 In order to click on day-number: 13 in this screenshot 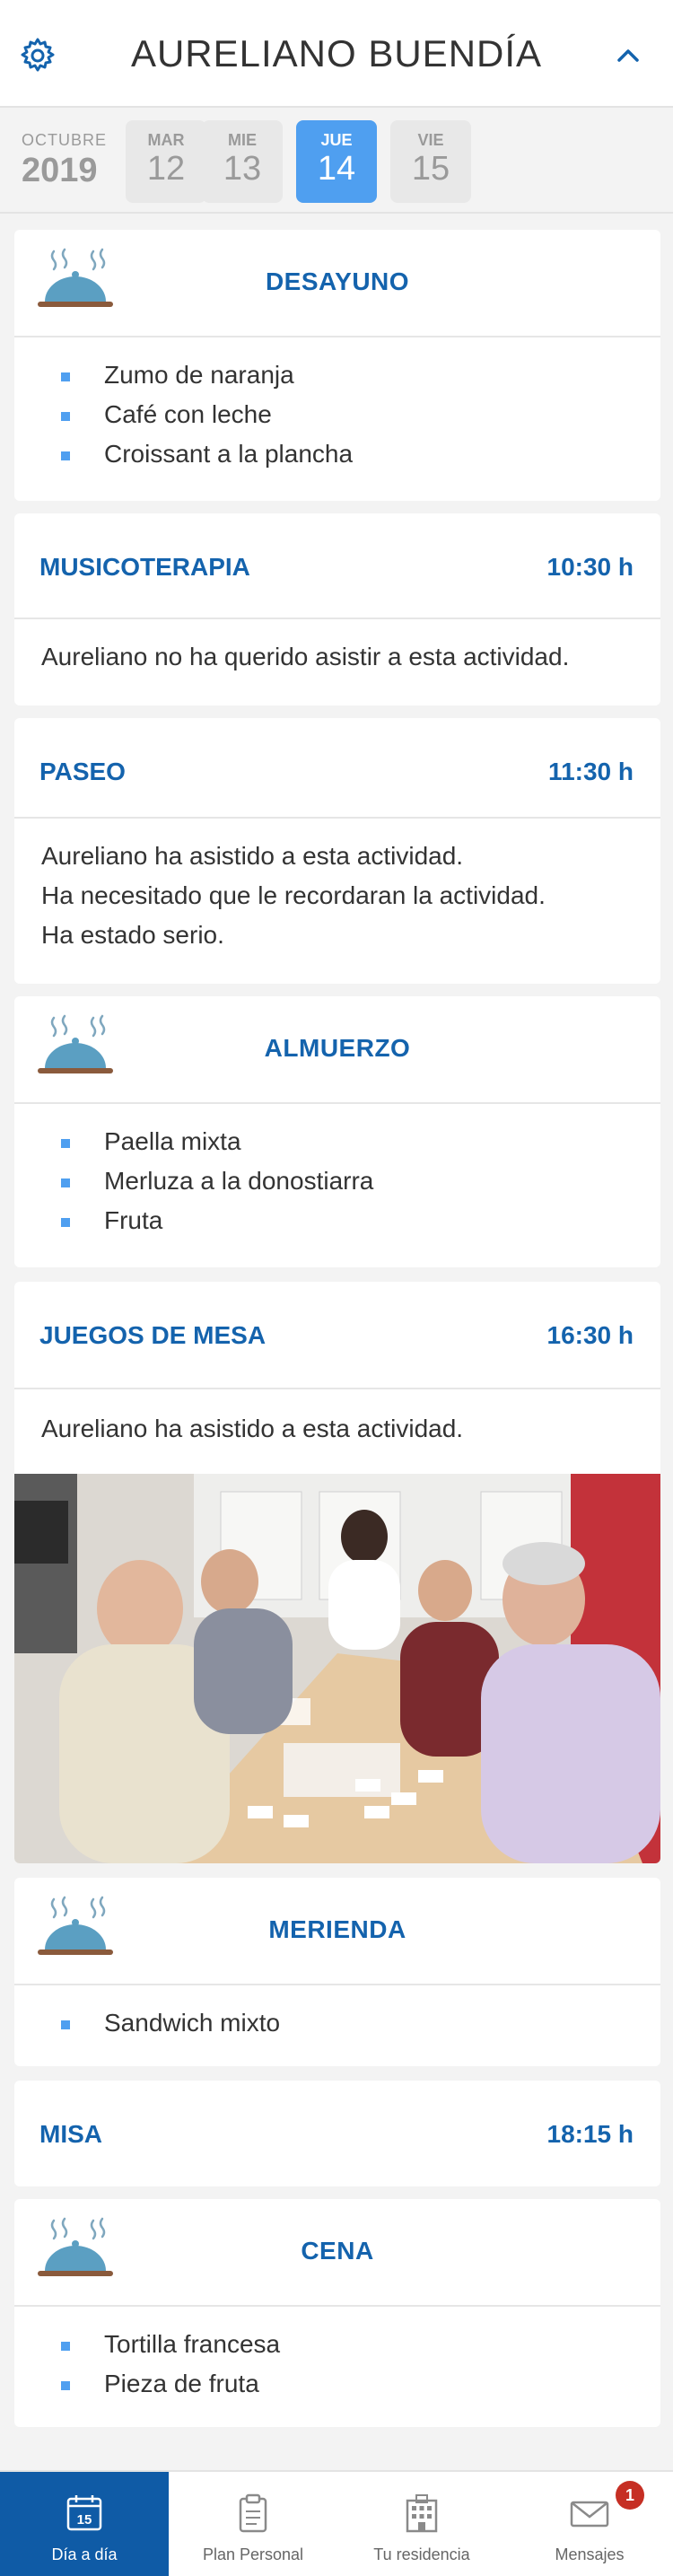, I will do `click(242, 169)`.